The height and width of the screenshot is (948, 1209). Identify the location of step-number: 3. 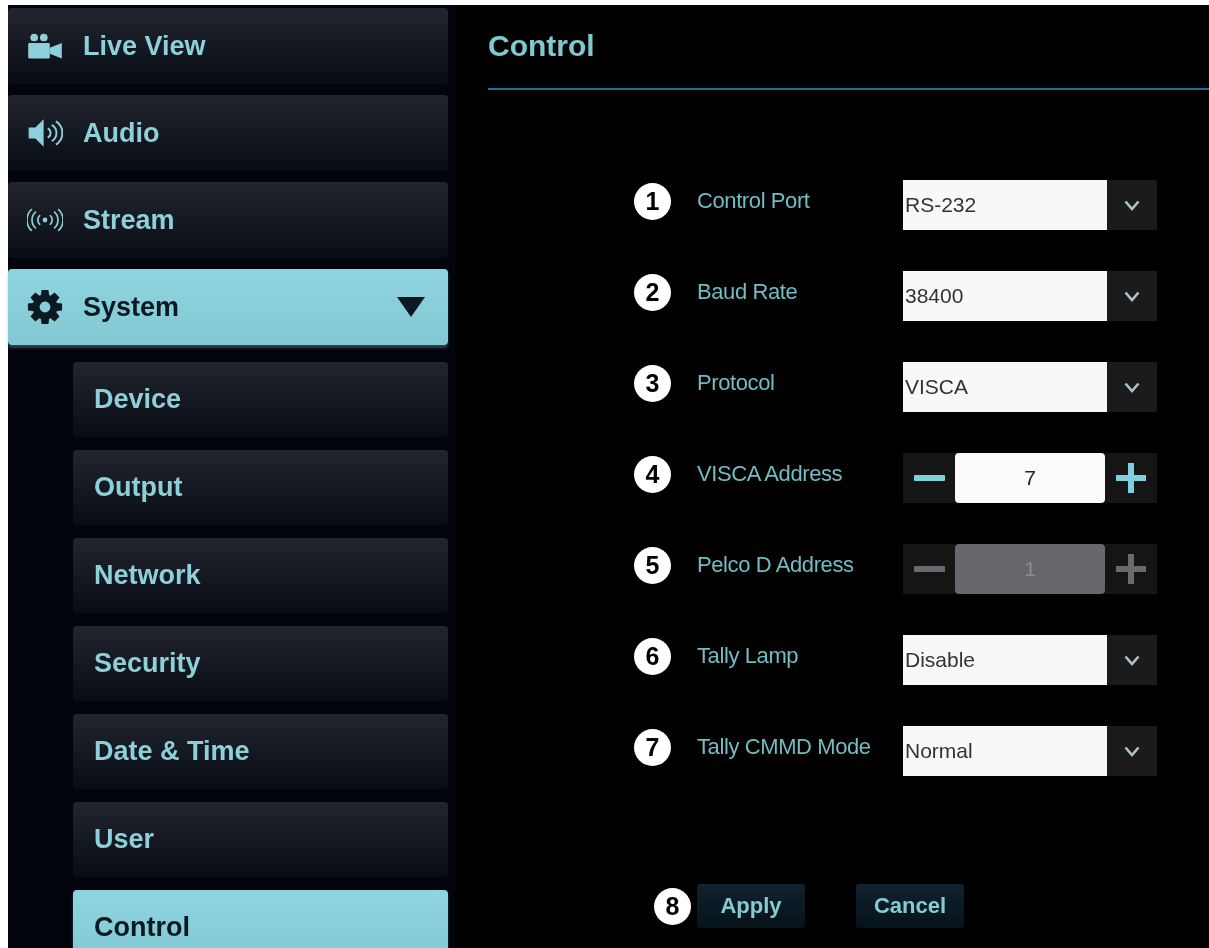
(652, 383).